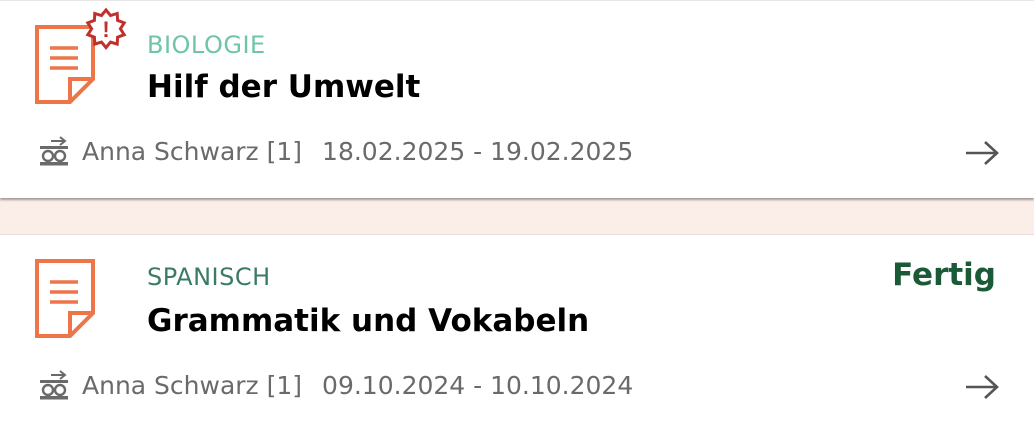 This screenshot has width=1034, height=428. I want to click on assignment-meta: Anna Schwarz [1] 18.02.2025 - 19.02.2025, so click(335, 151).